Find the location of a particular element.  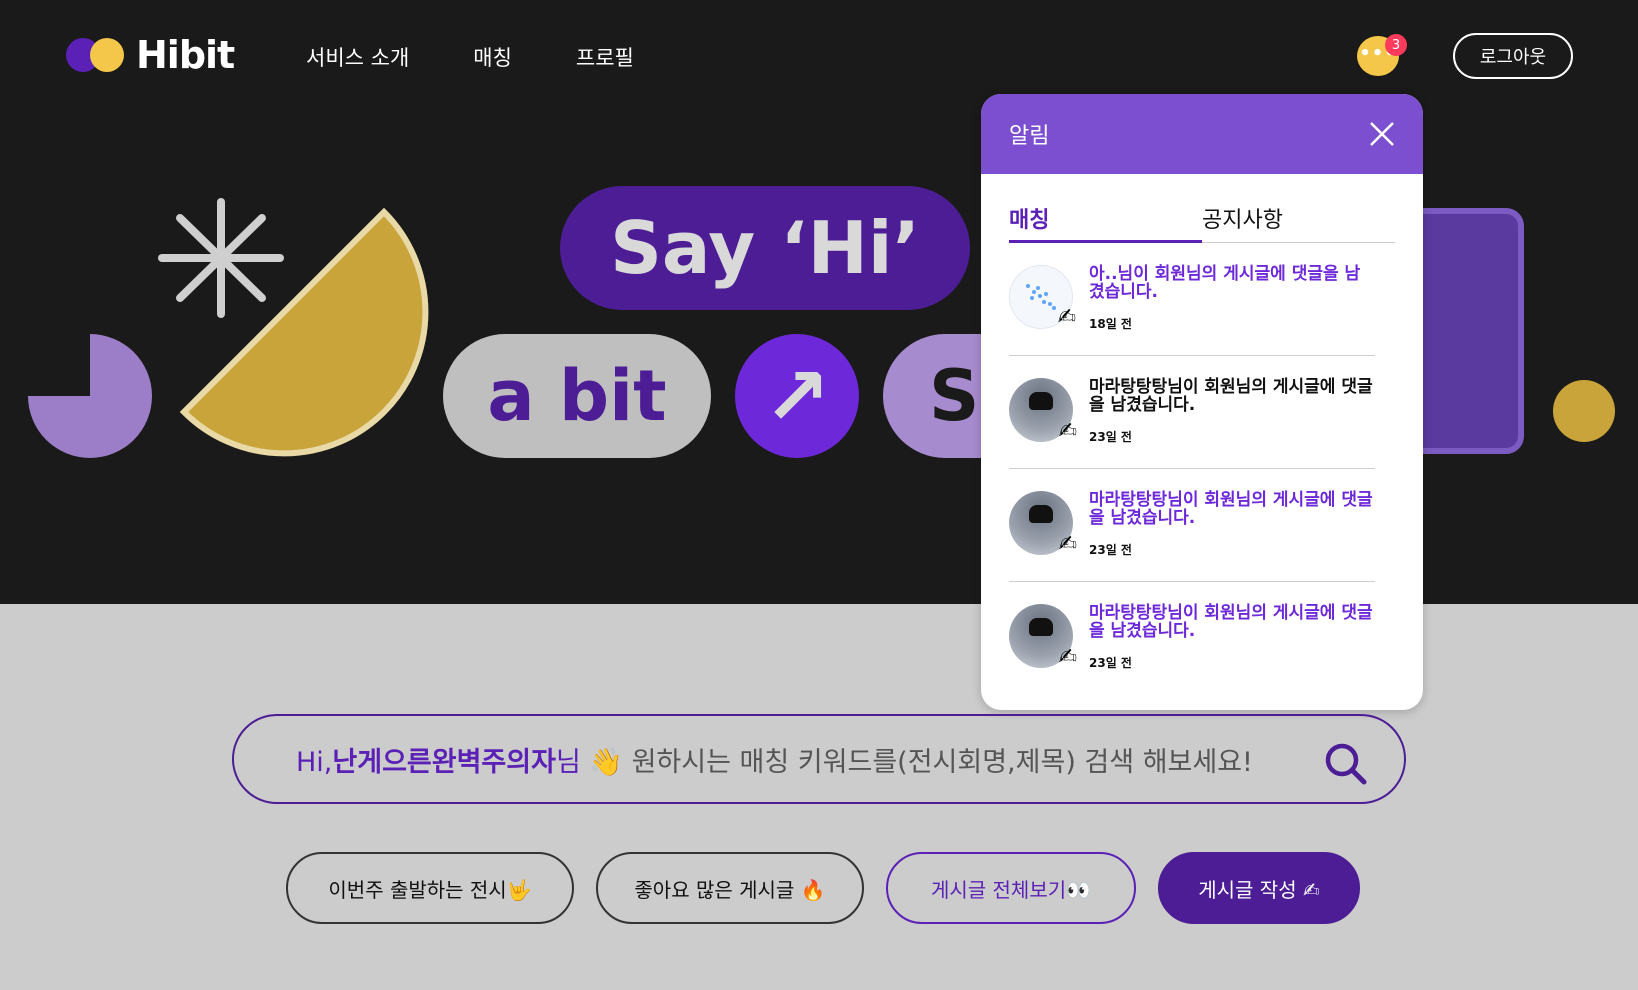

view-all-posts-button: 게시글 전체보기👀 is located at coordinates (1011, 888).